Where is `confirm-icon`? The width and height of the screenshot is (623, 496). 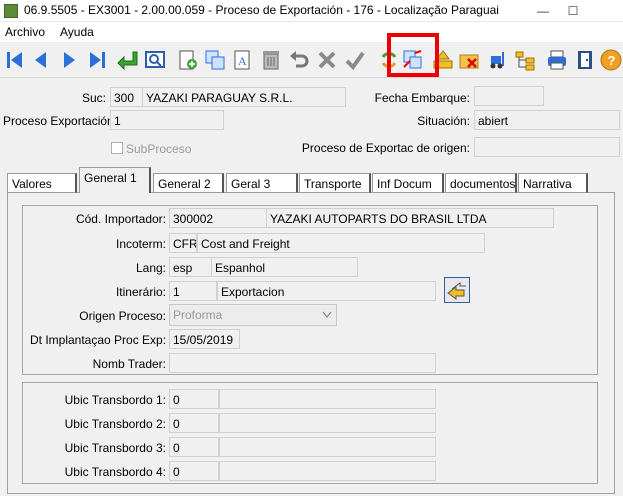
confirm-icon is located at coordinates (355, 60).